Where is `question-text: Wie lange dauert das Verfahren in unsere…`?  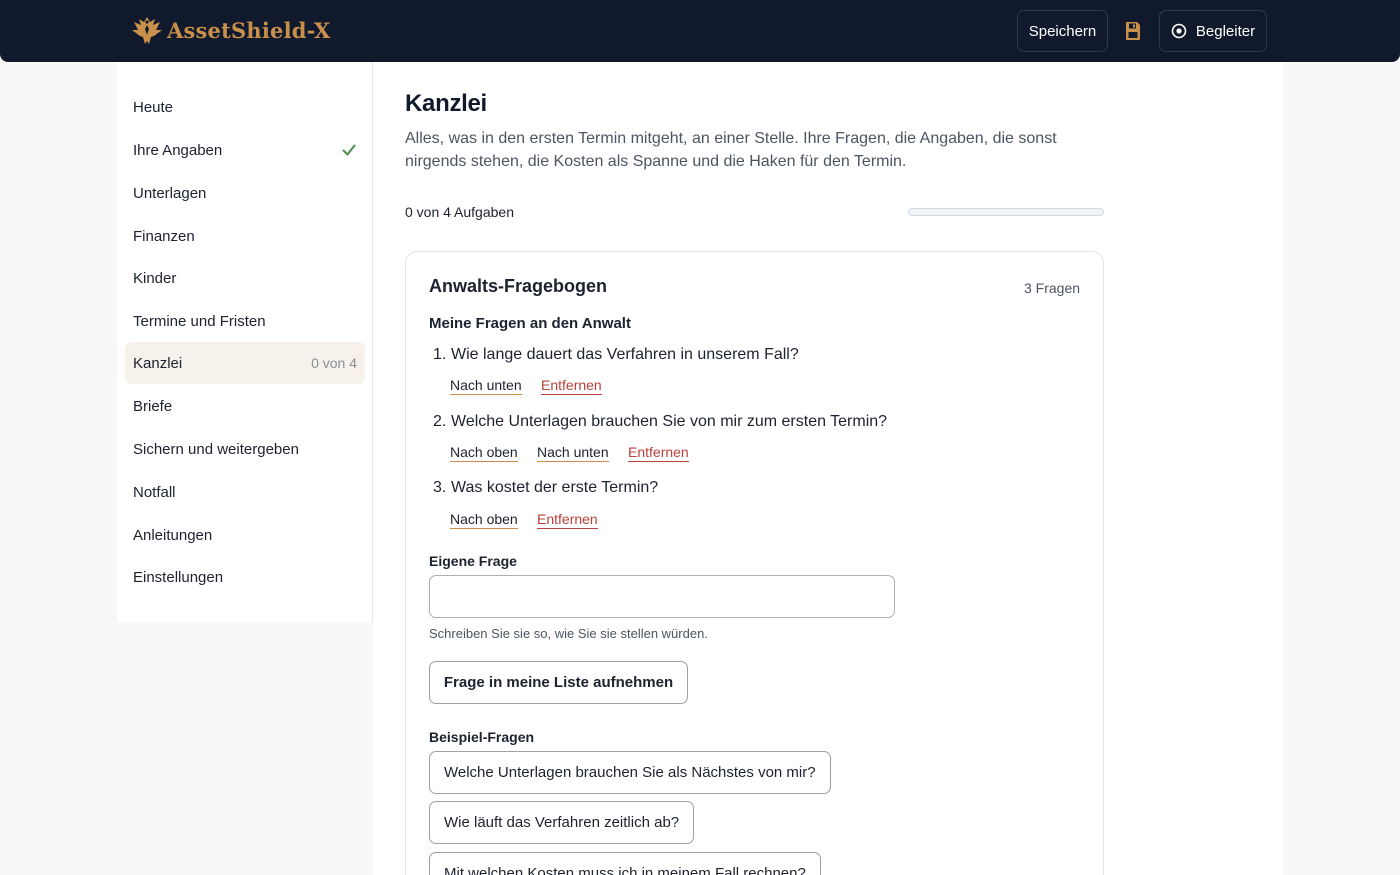 question-text: Wie lange dauert das Verfahren in unsere… is located at coordinates (625, 354).